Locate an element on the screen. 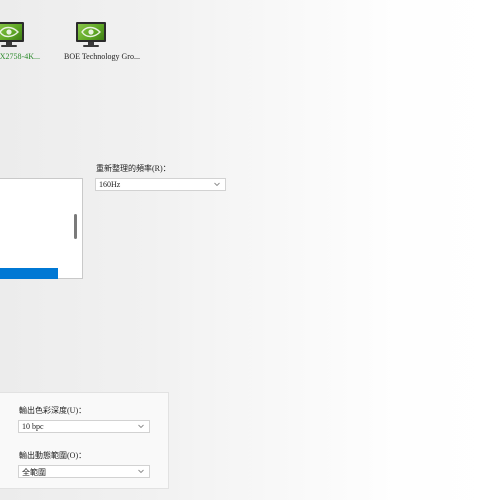  refresh-rate-label: 重新整理的頻率(R)： is located at coordinates (133, 168).